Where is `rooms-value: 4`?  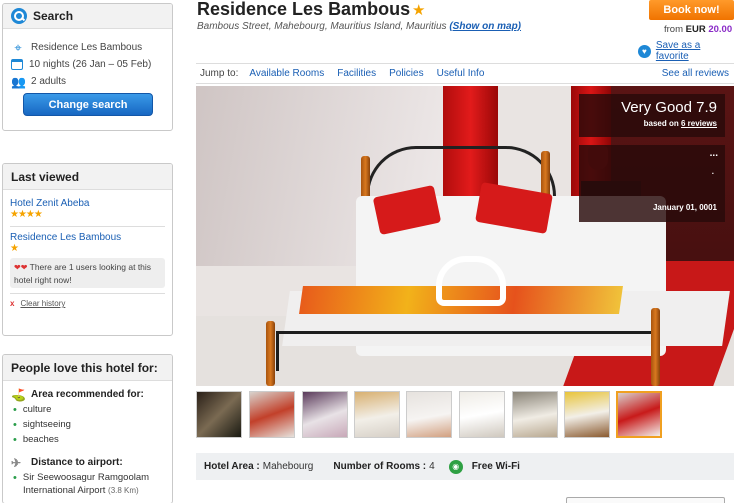 rooms-value: 4 is located at coordinates (432, 466).